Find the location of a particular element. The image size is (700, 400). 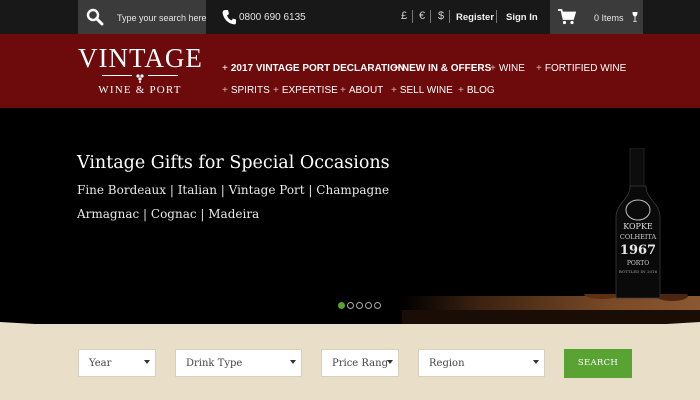

bottle-year: 1967 is located at coordinates (638, 250).